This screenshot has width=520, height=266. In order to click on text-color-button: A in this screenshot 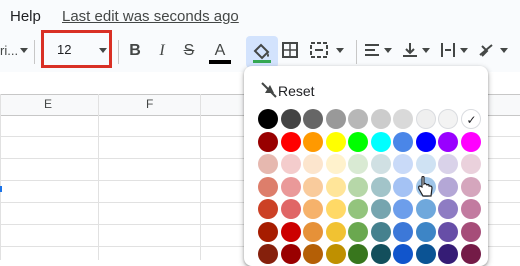, I will do `click(220, 52)`.